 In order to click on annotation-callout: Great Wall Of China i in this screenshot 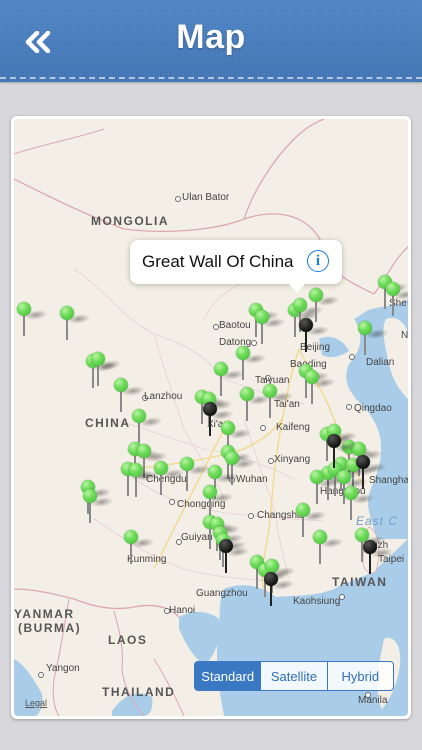, I will do `click(236, 266)`.